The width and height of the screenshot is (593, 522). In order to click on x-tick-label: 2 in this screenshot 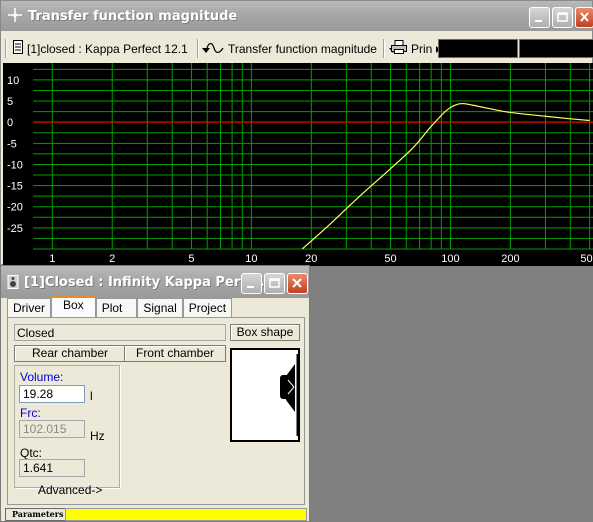, I will do `click(112, 259)`.